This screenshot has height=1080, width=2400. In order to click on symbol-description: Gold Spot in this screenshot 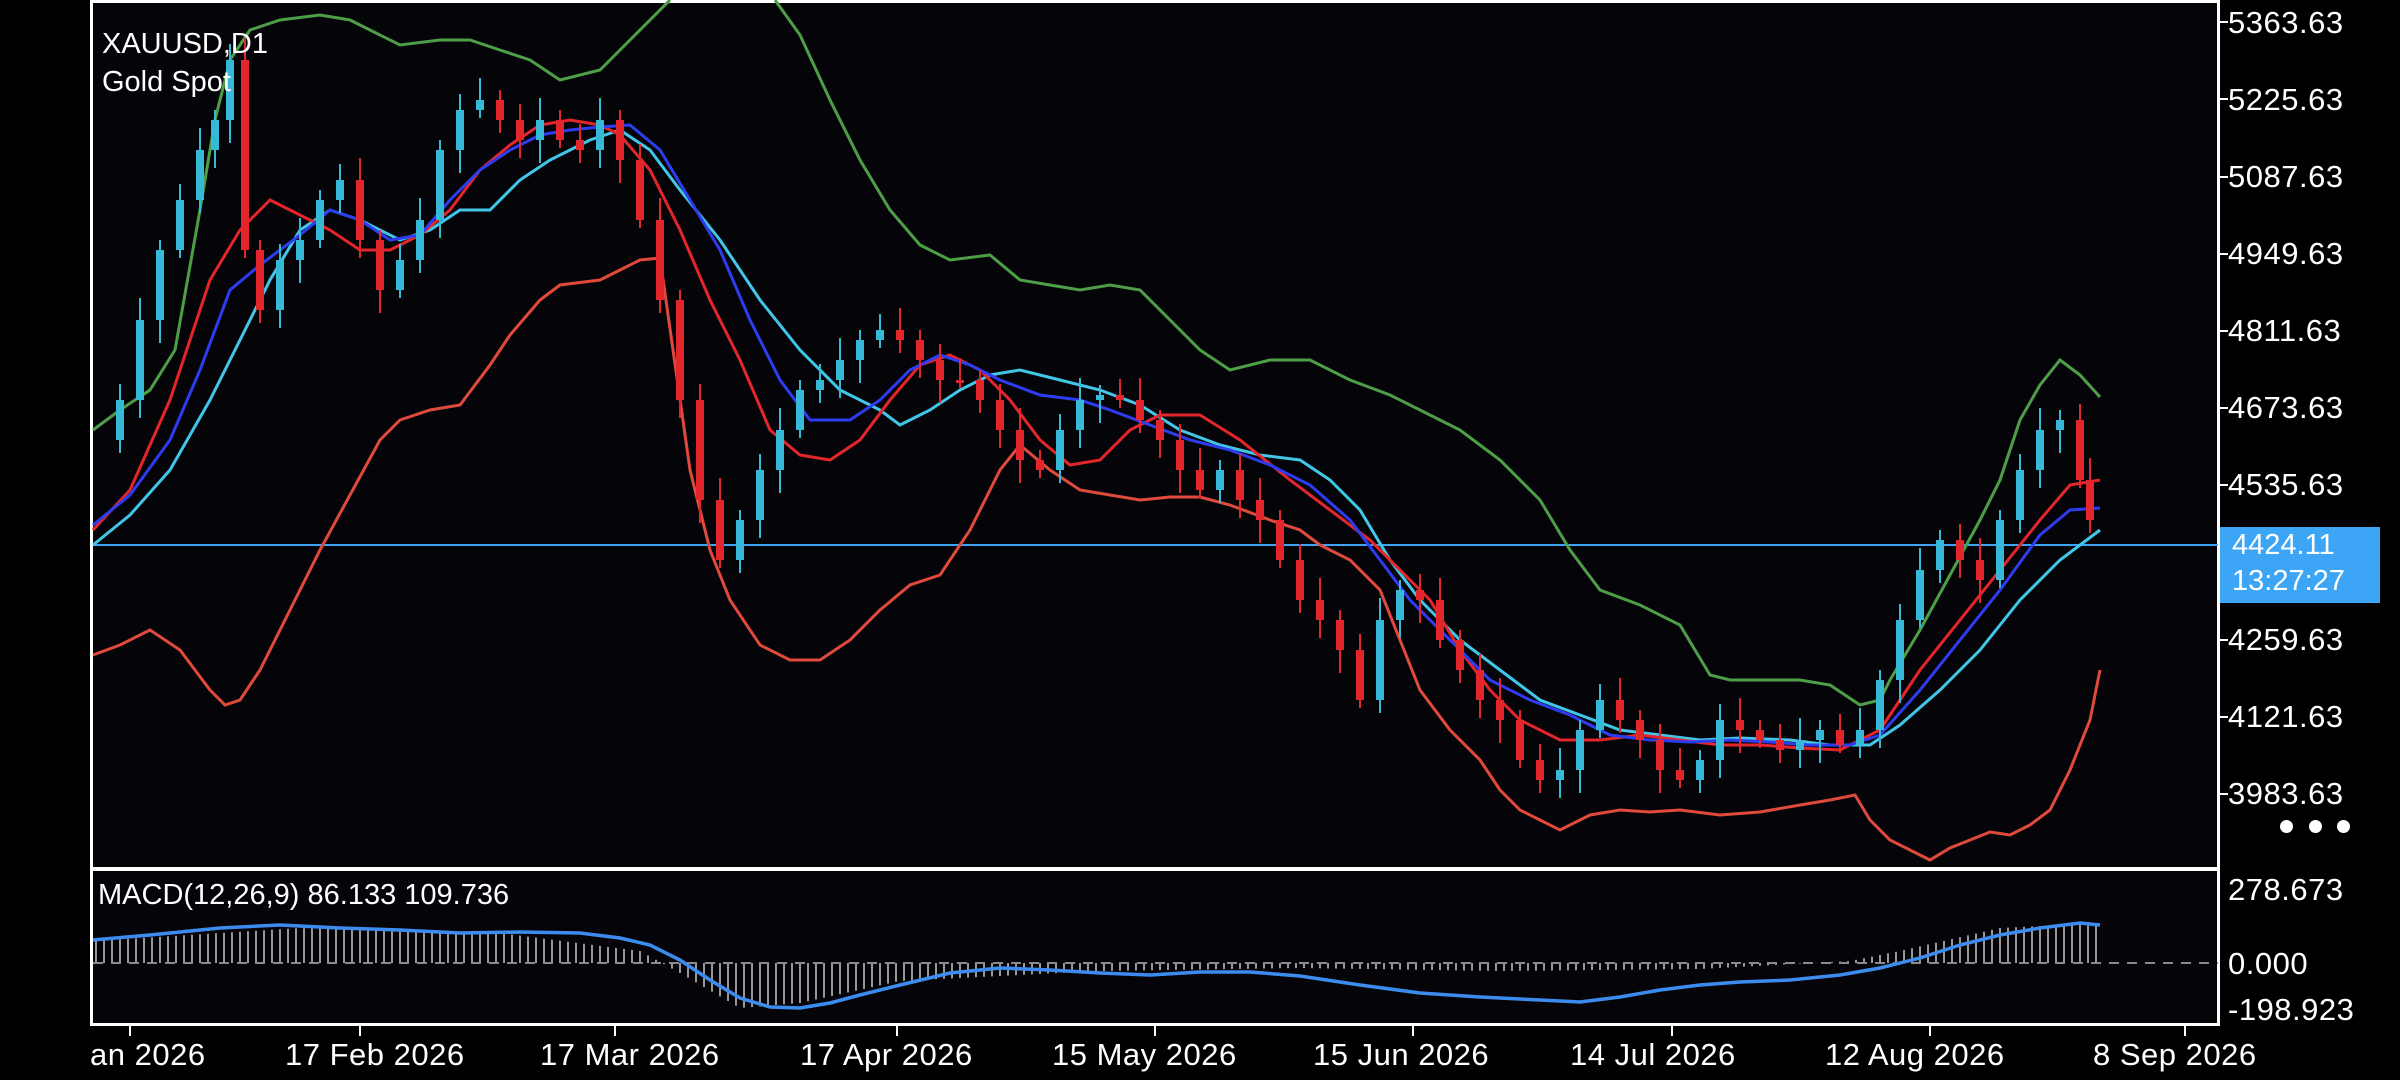, I will do `click(166, 82)`.